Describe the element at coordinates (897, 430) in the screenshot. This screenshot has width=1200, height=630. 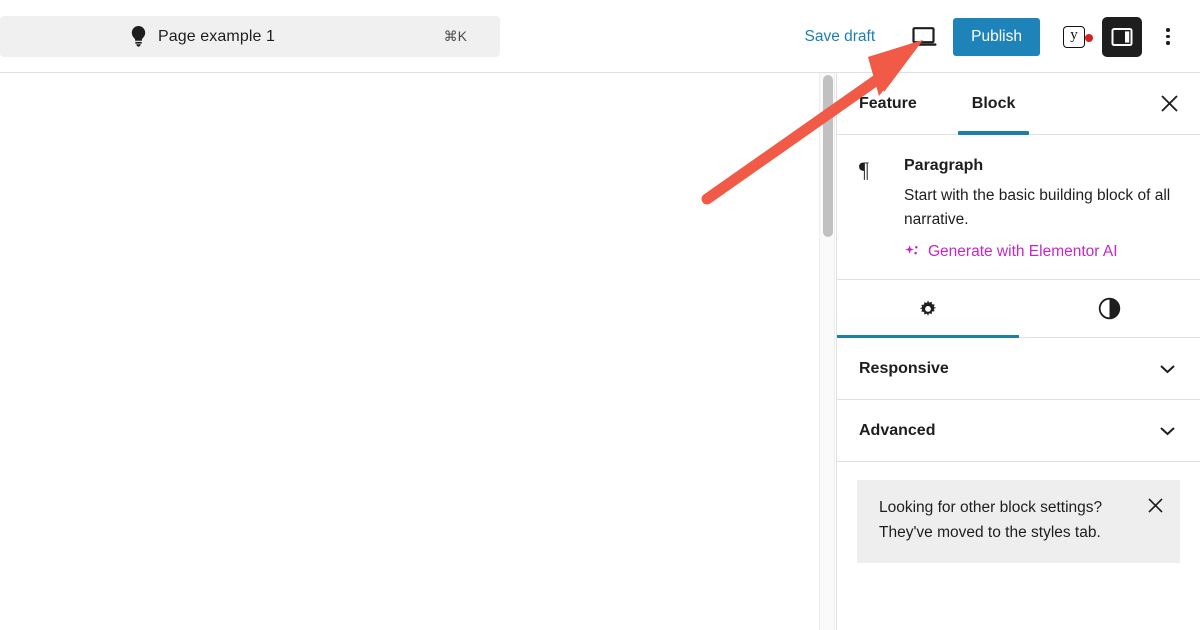
I see `accordion-advanced-label: Advanced` at that location.